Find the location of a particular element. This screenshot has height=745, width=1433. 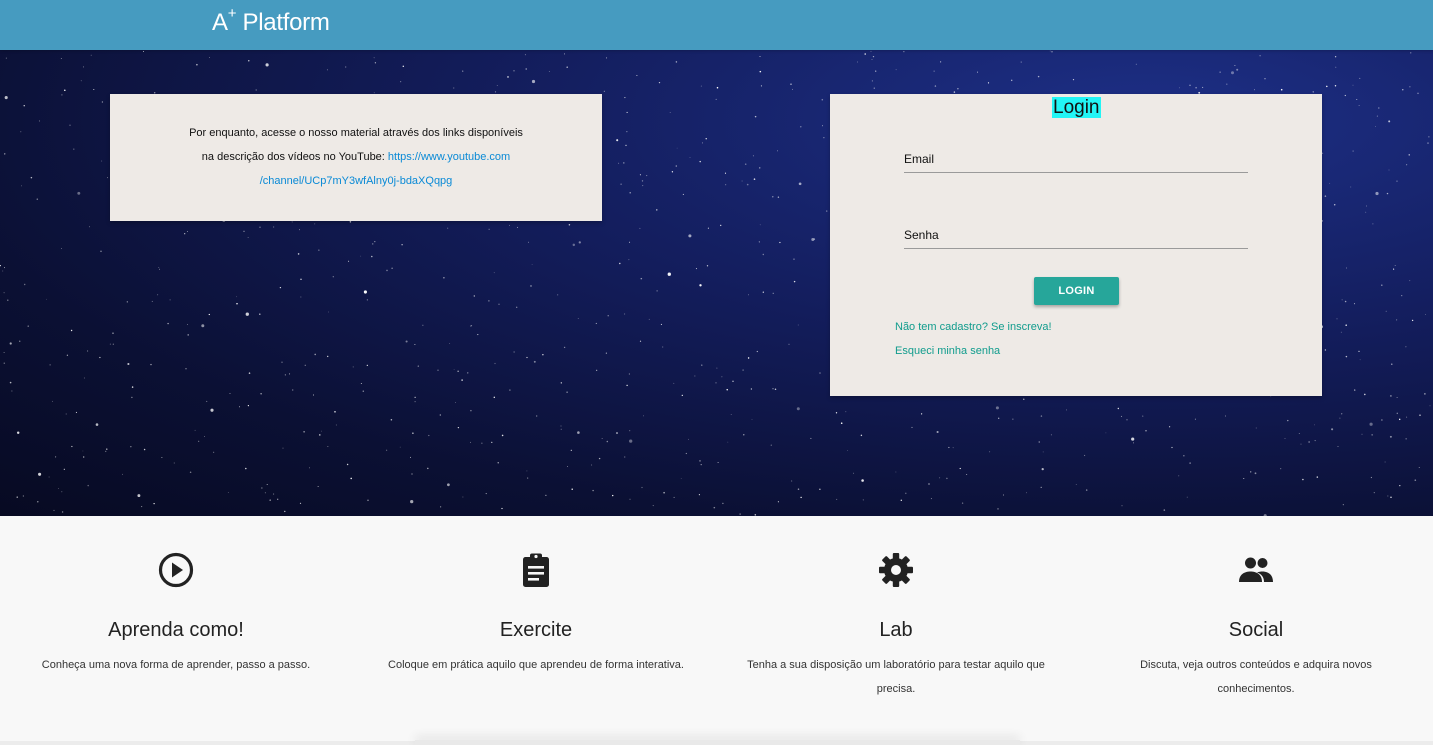

brand-logo: A+ Platform is located at coordinates (271, 21).